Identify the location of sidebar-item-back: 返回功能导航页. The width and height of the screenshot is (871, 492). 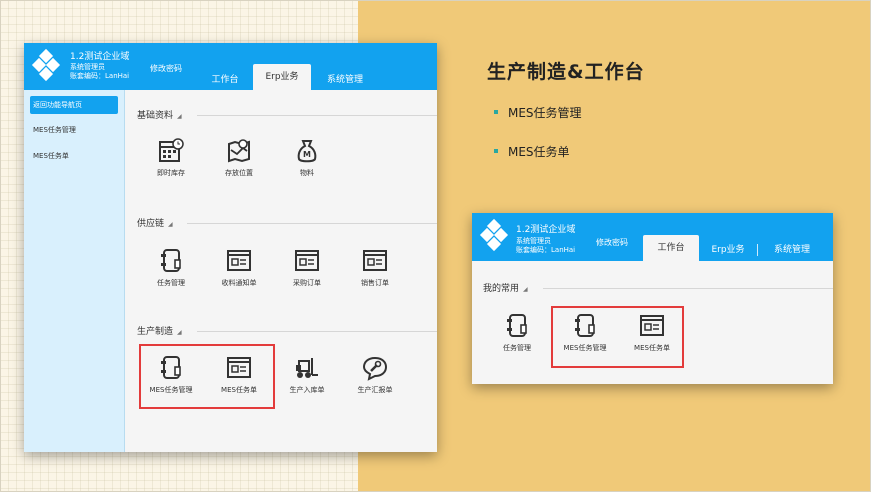
(74, 105).